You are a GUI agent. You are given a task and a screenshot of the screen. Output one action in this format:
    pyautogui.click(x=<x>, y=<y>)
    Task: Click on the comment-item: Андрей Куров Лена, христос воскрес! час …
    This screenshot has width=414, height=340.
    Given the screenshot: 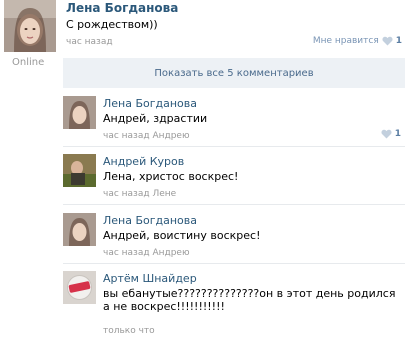 What is the action you would take?
    pyautogui.click(x=234, y=179)
    